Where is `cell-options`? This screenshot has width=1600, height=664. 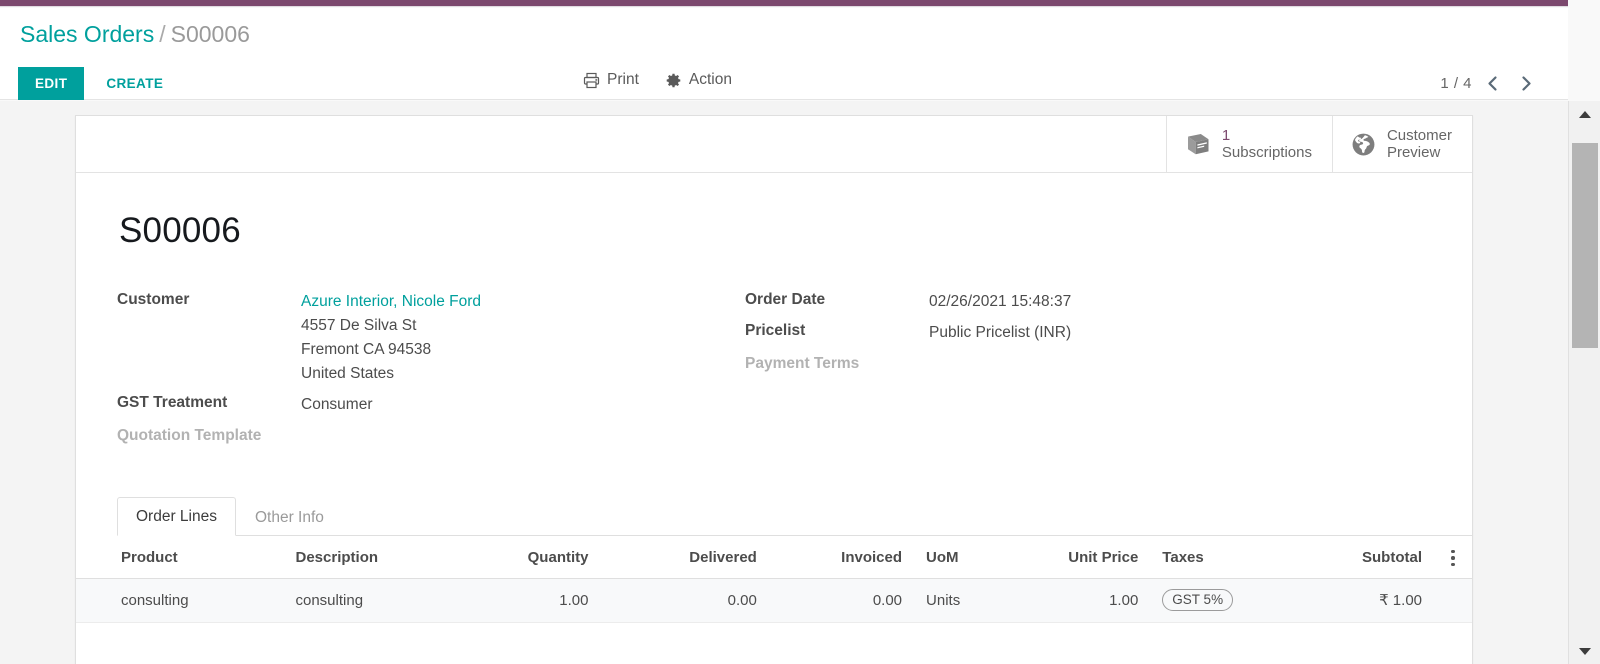 cell-options is located at coordinates (1455, 601).